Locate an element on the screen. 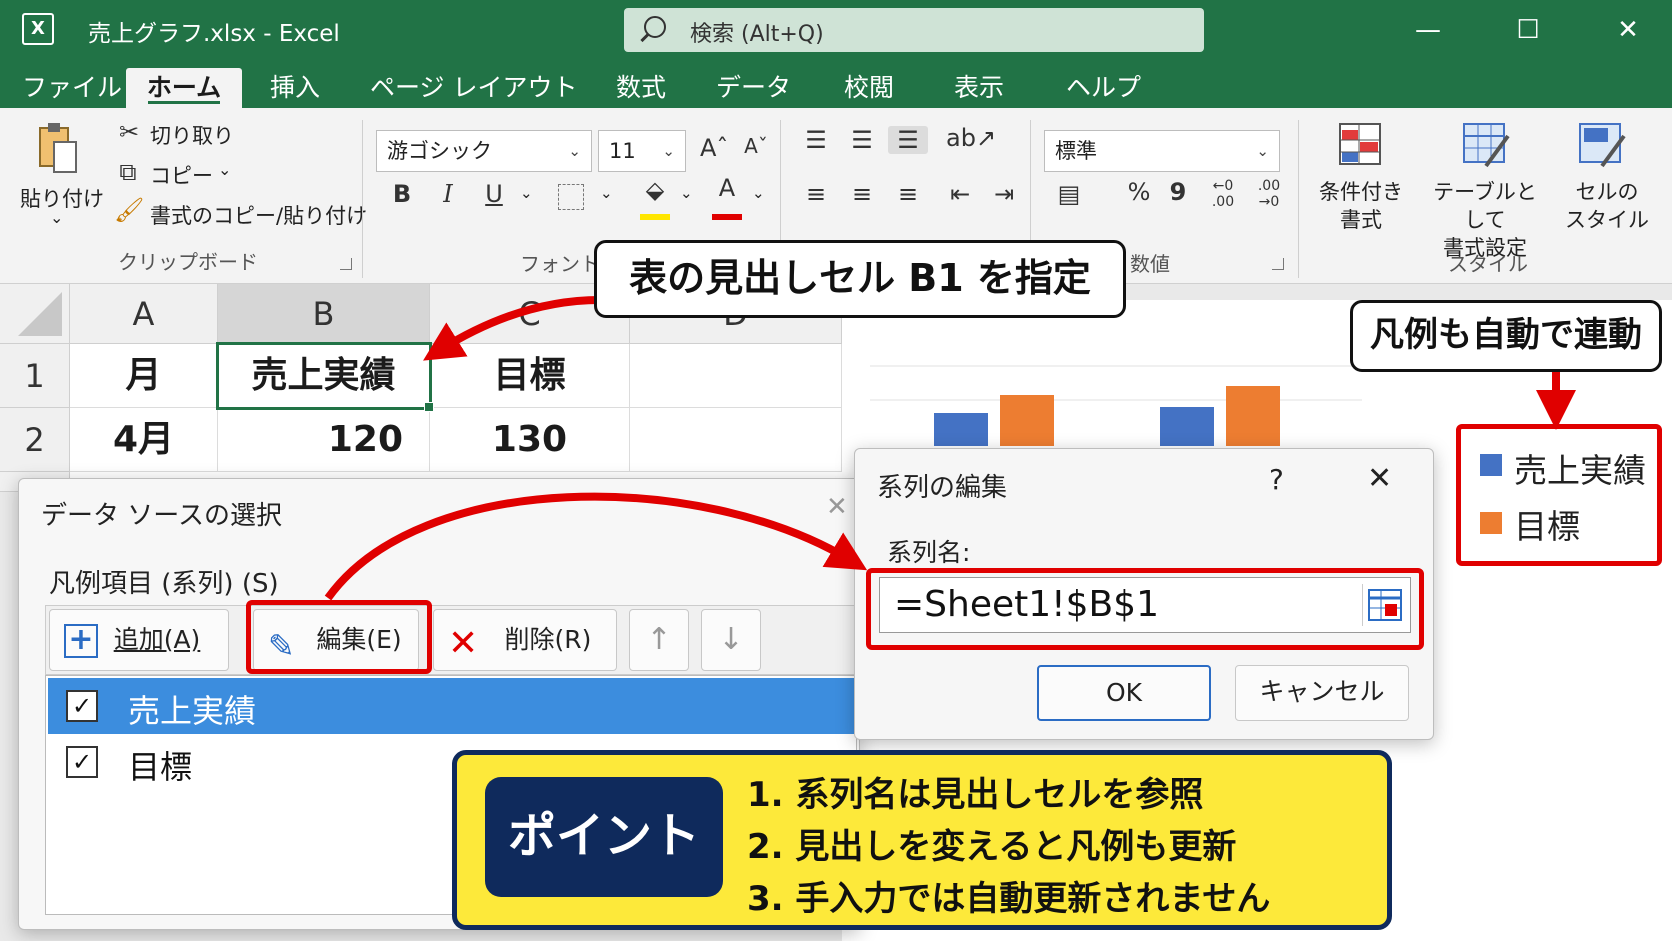 The height and width of the screenshot is (941, 1672). arrow-to-b1 is located at coordinates (512, 328).